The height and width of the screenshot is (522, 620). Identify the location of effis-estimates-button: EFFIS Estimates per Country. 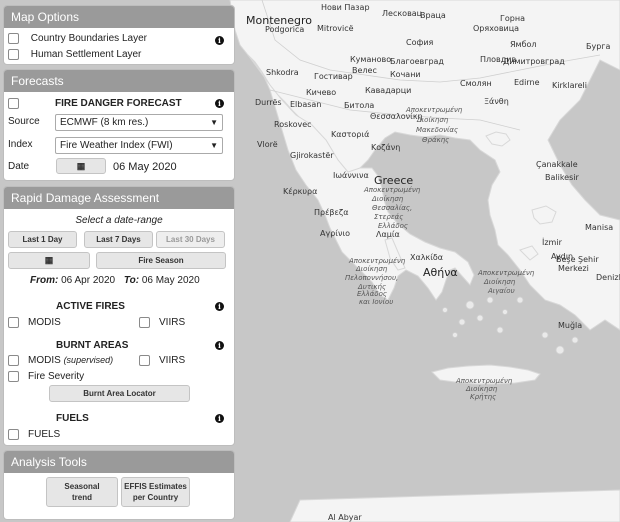
(155, 492).